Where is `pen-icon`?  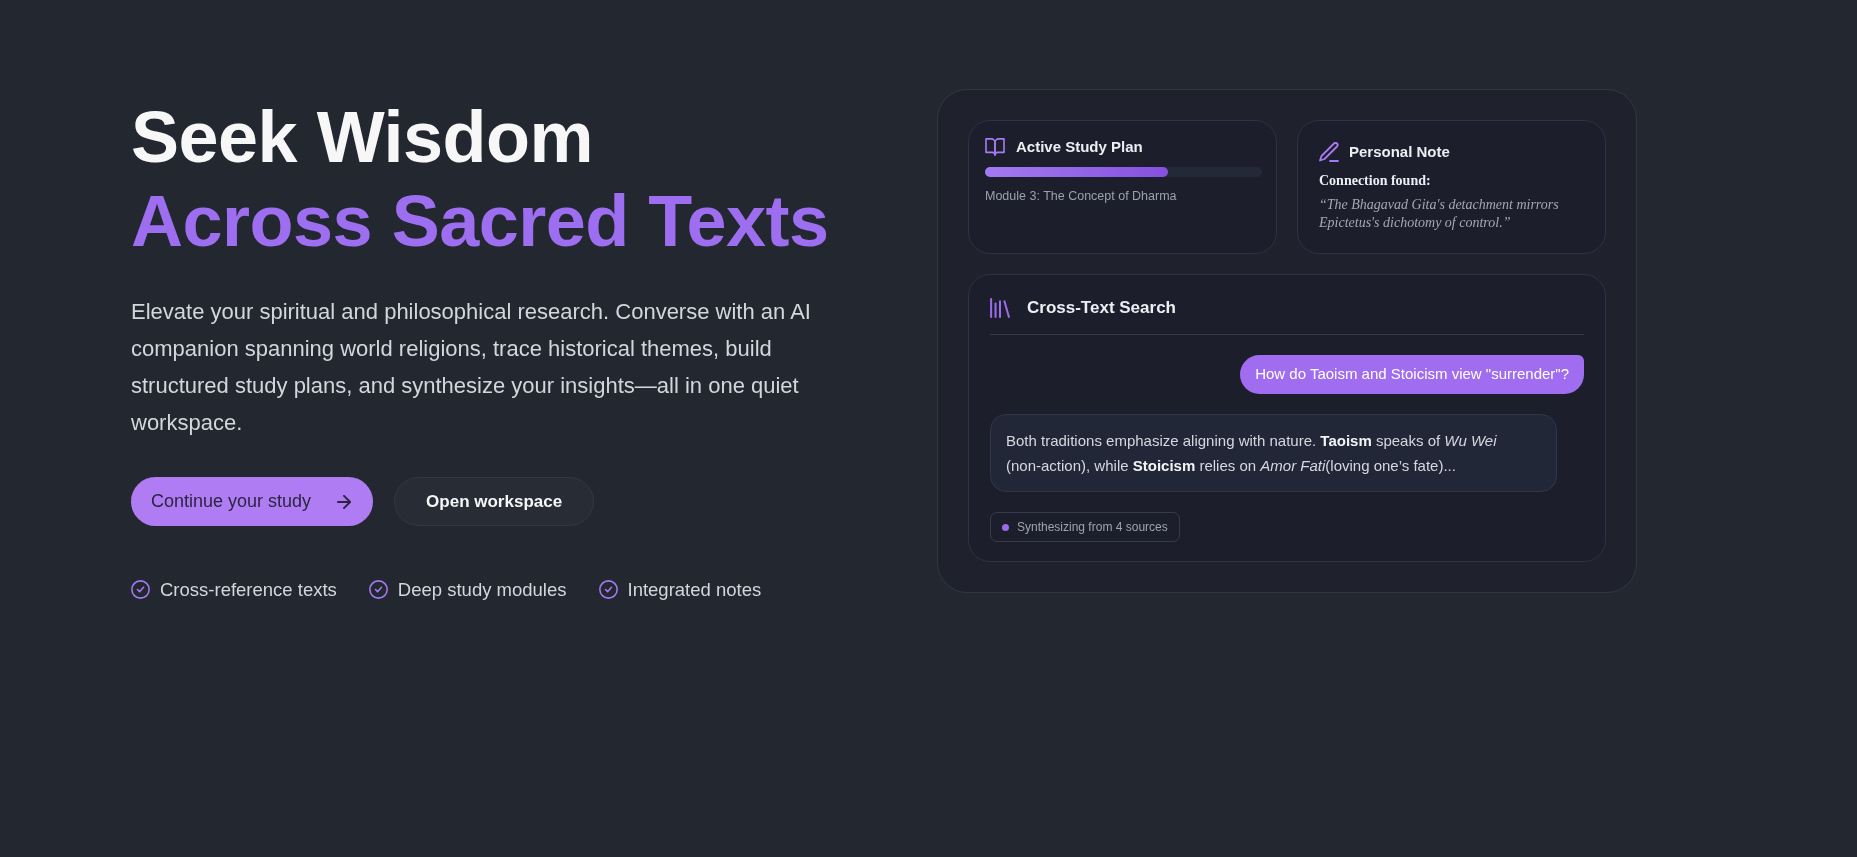
pen-icon is located at coordinates (1329, 152).